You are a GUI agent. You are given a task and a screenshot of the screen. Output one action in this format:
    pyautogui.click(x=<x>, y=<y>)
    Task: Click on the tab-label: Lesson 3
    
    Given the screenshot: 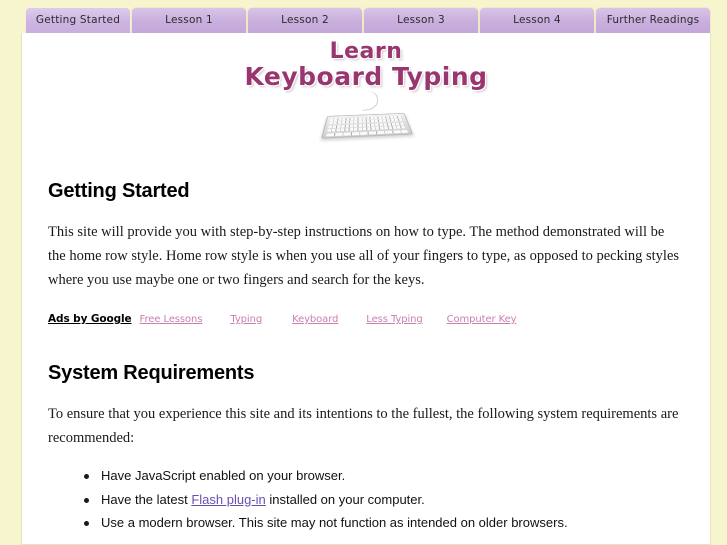 What is the action you would take?
    pyautogui.click(x=421, y=20)
    